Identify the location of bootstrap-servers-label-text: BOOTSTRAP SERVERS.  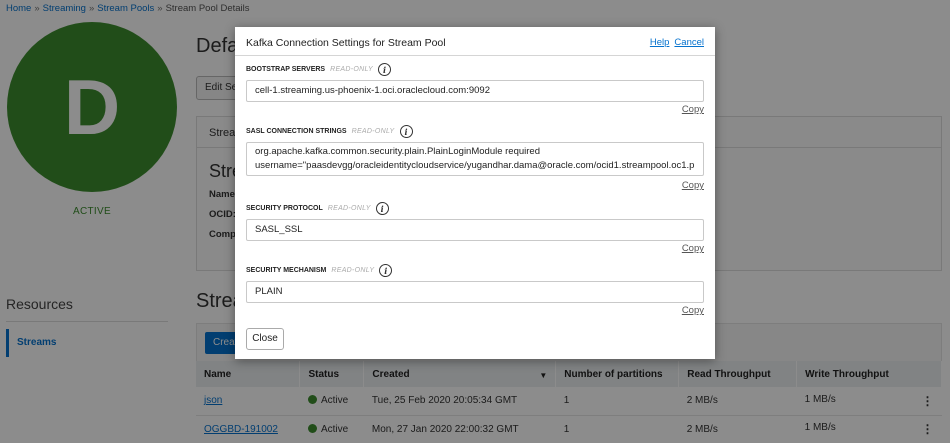
(286, 69).